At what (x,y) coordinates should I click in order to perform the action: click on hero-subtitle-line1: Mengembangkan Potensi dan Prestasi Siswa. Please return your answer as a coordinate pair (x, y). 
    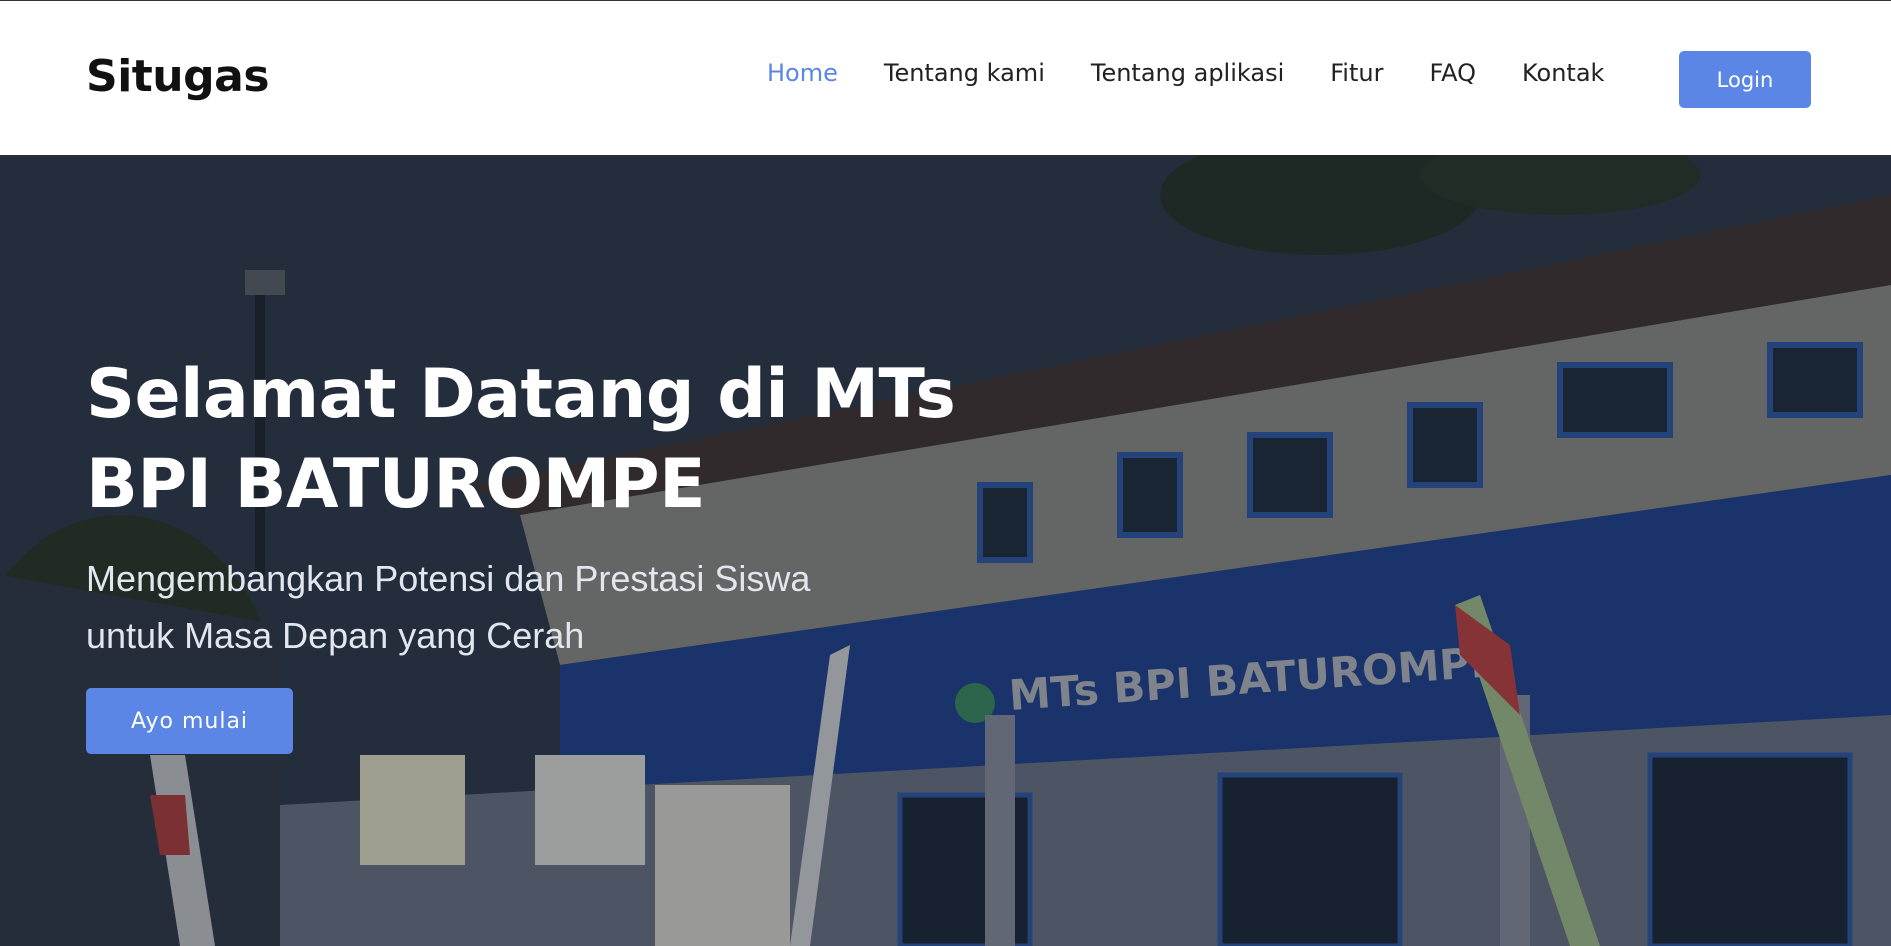
    Looking at the image, I should click on (448, 578).